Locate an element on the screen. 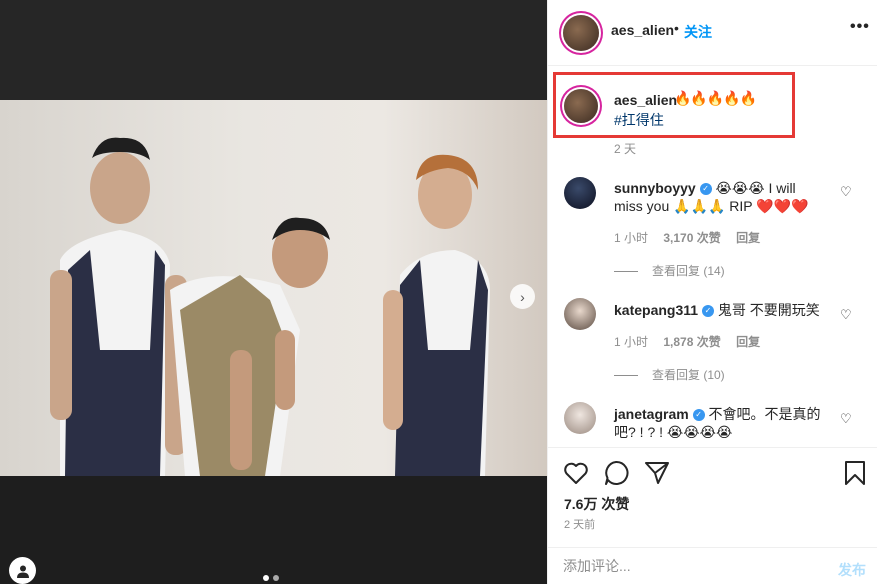 The image size is (877, 584). chevron-right-icon: › is located at coordinates (522, 296).